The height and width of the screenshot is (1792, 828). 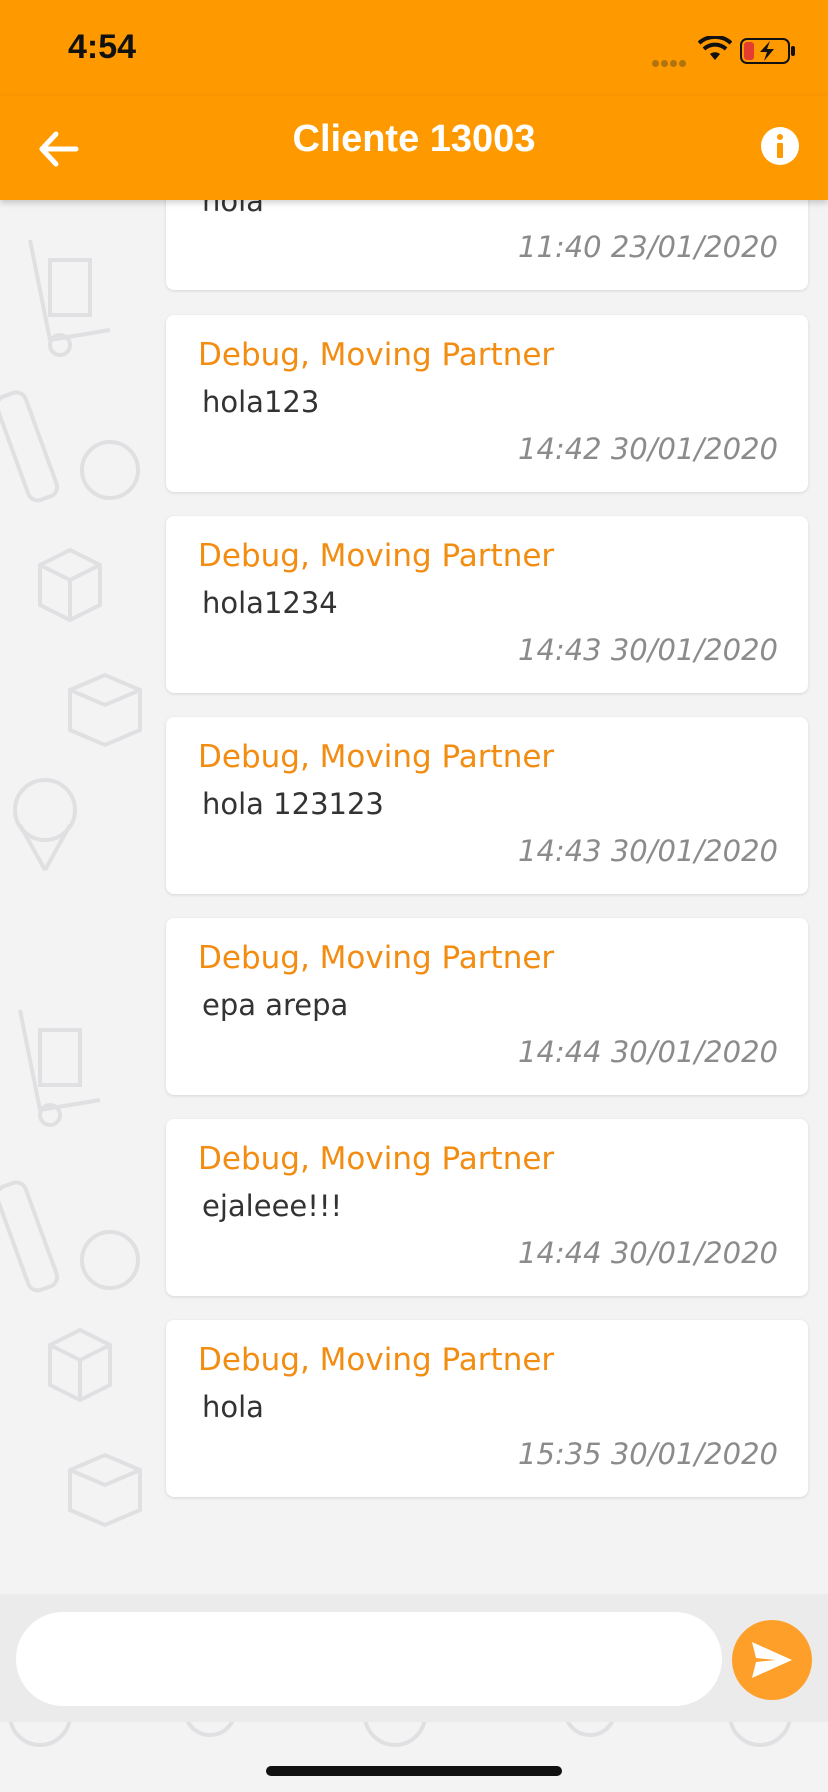 I want to click on message-timestamp: 11:40 23/01/2020, so click(x=648, y=247).